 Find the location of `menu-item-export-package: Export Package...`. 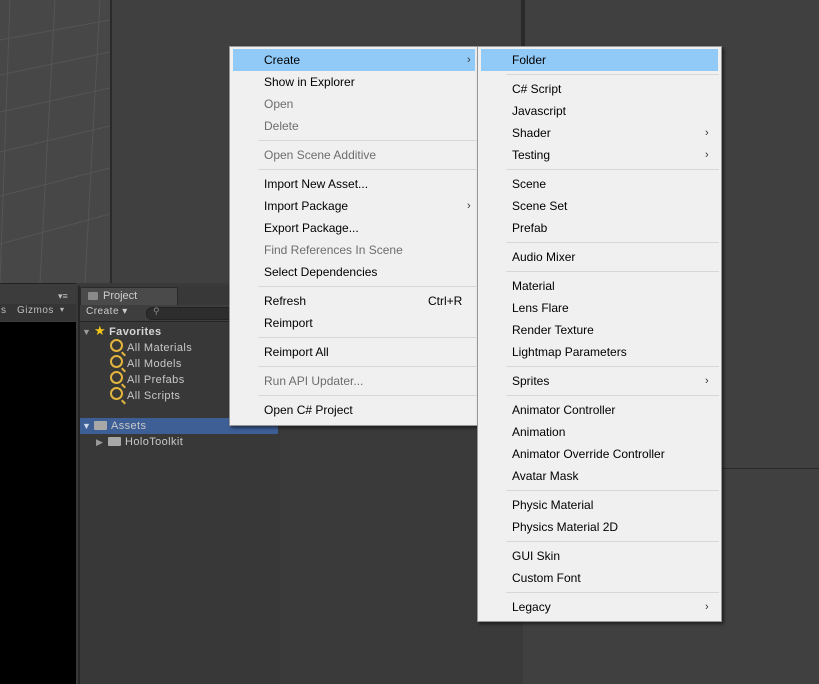

menu-item-export-package: Export Package... is located at coordinates (354, 228).